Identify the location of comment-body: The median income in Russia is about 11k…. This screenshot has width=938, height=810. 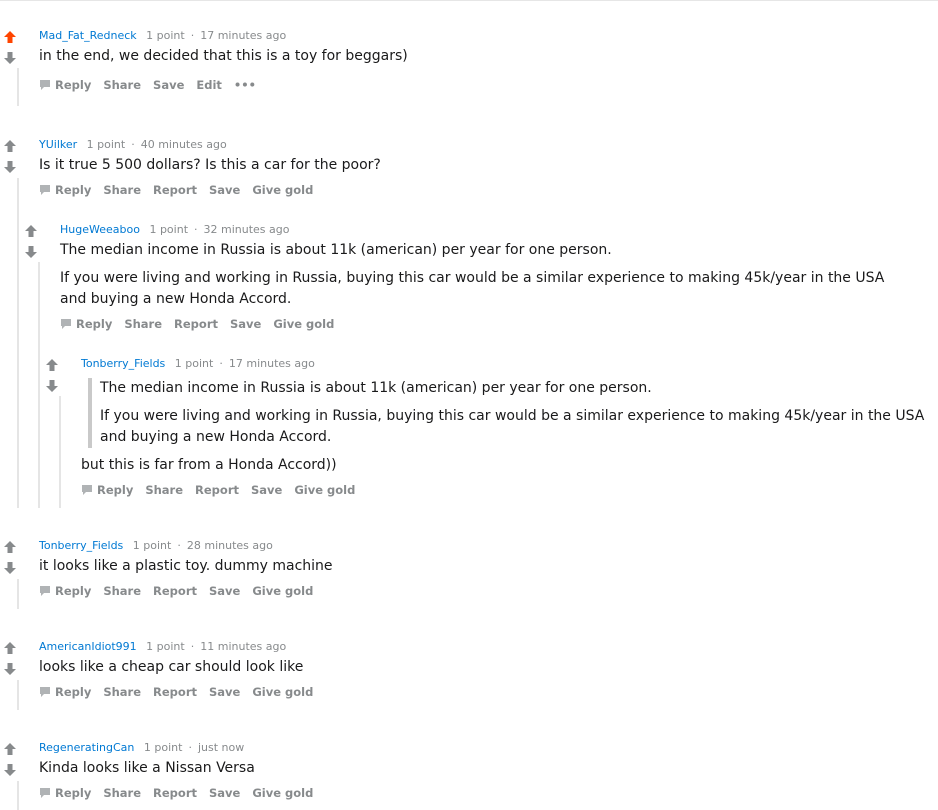
(336, 250).